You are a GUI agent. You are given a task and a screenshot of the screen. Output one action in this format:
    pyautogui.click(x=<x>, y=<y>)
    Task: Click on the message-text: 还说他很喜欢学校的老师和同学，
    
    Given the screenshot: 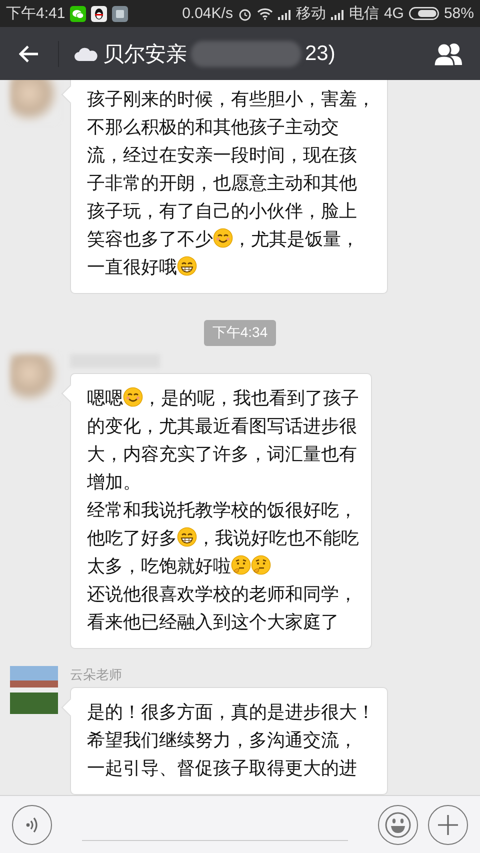 What is the action you would take?
    pyautogui.click(x=222, y=594)
    